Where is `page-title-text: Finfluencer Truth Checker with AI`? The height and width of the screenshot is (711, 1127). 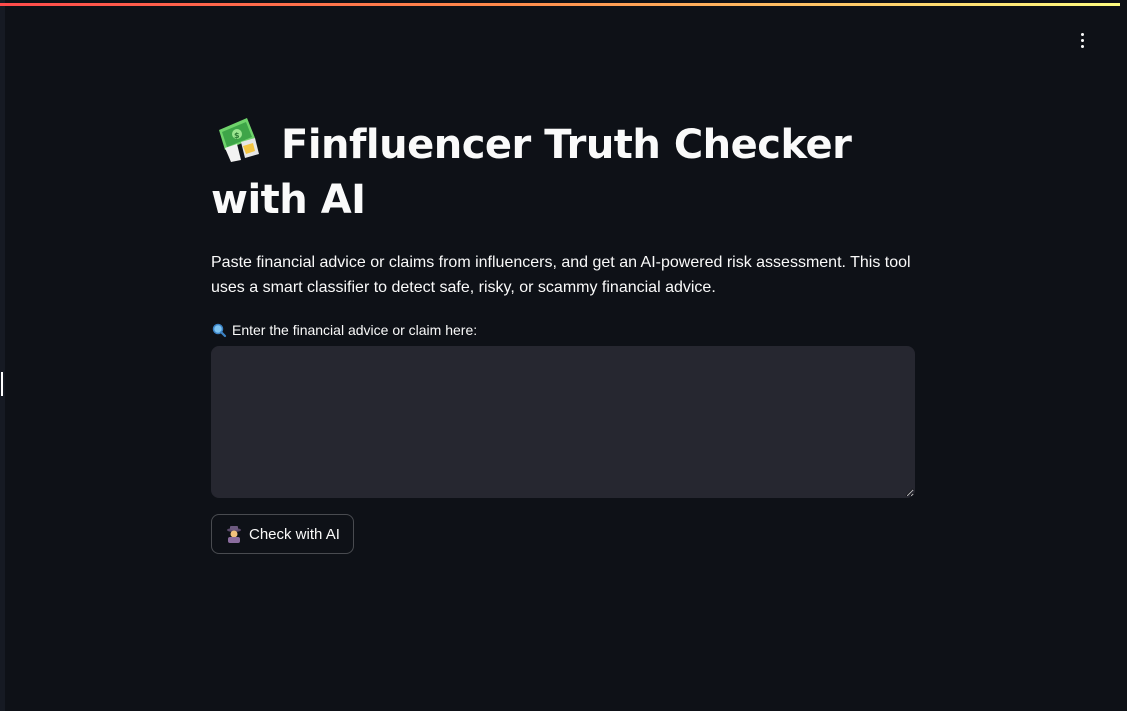
page-title-text: Finfluencer Truth Checker with AI is located at coordinates (531, 172).